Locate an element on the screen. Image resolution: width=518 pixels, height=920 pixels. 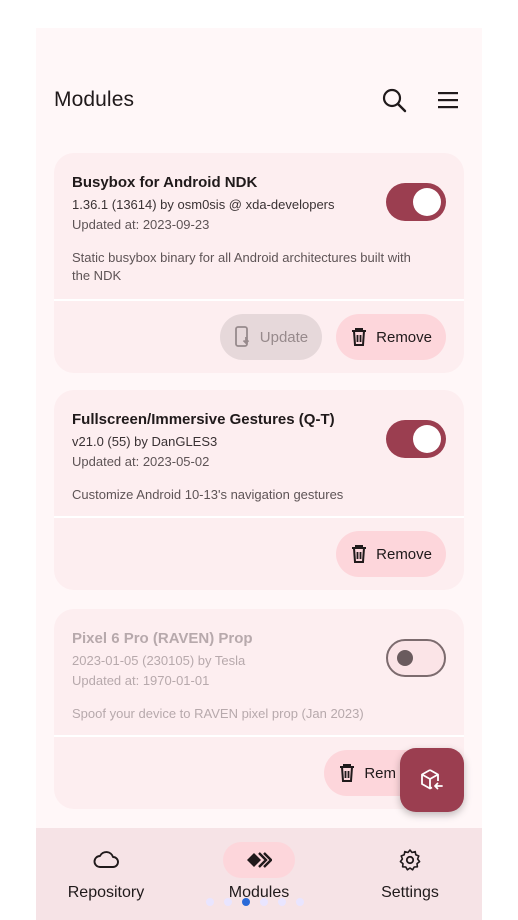
top-app-bar: Modules is located at coordinates (259, 100).